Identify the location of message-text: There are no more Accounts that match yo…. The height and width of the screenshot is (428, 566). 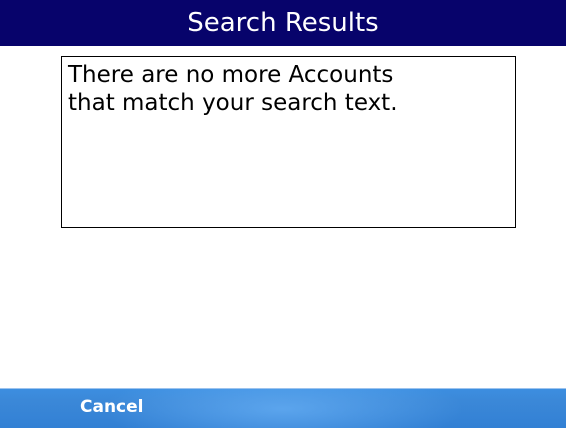
(233, 89).